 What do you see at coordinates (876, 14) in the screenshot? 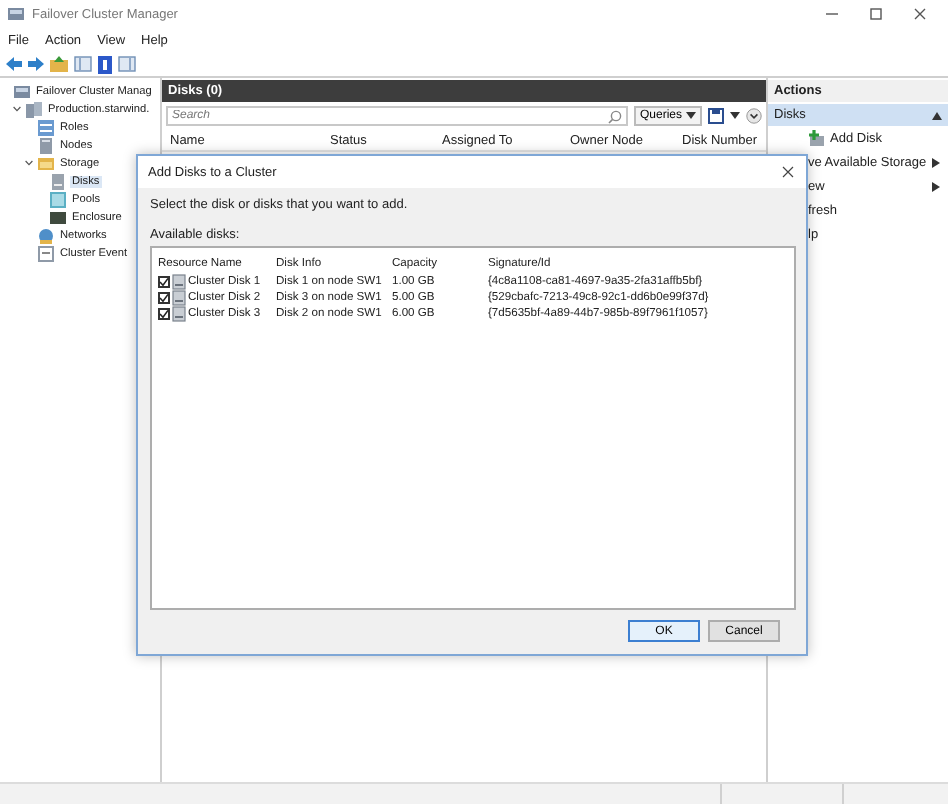
I see `maximize-icon` at bounding box center [876, 14].